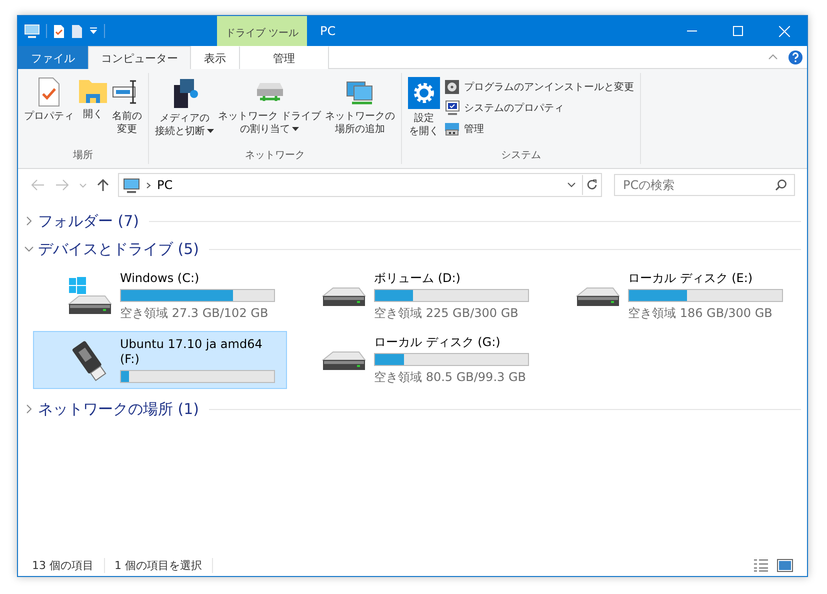  What do you see at coordinates (784, 31) in the screenshot?
I see `close-icon` at bounding box center [784, 31].